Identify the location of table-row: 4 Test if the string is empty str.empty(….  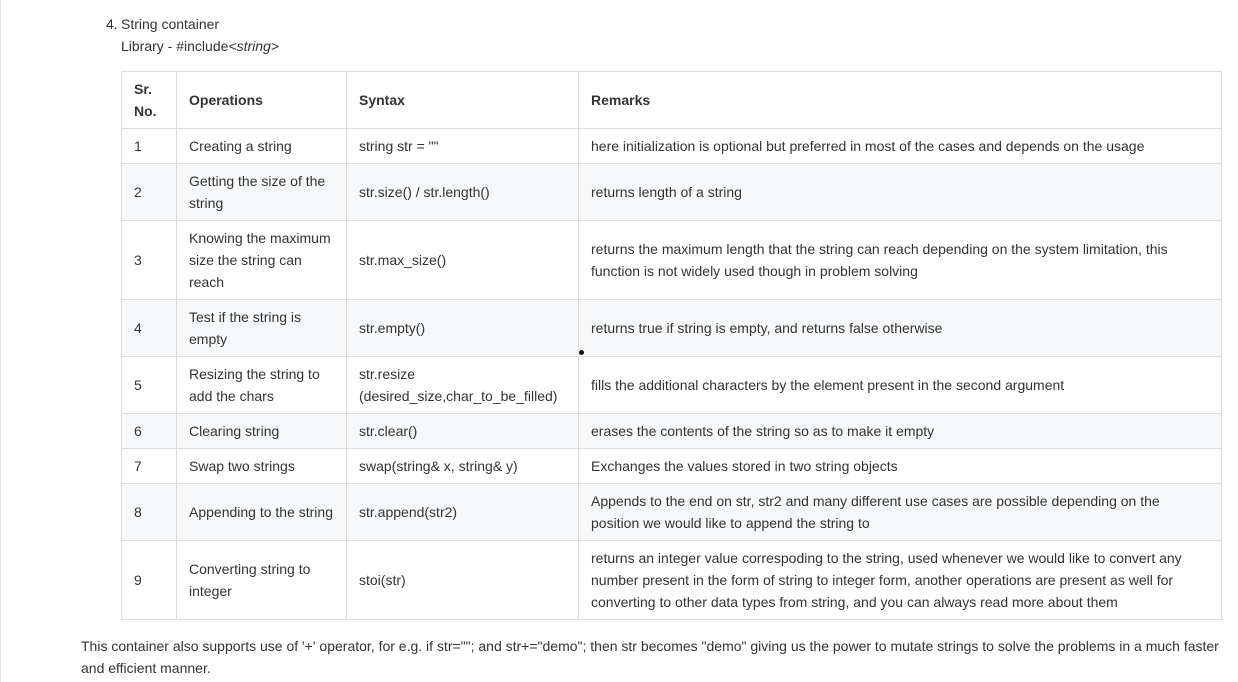
(671, 328).